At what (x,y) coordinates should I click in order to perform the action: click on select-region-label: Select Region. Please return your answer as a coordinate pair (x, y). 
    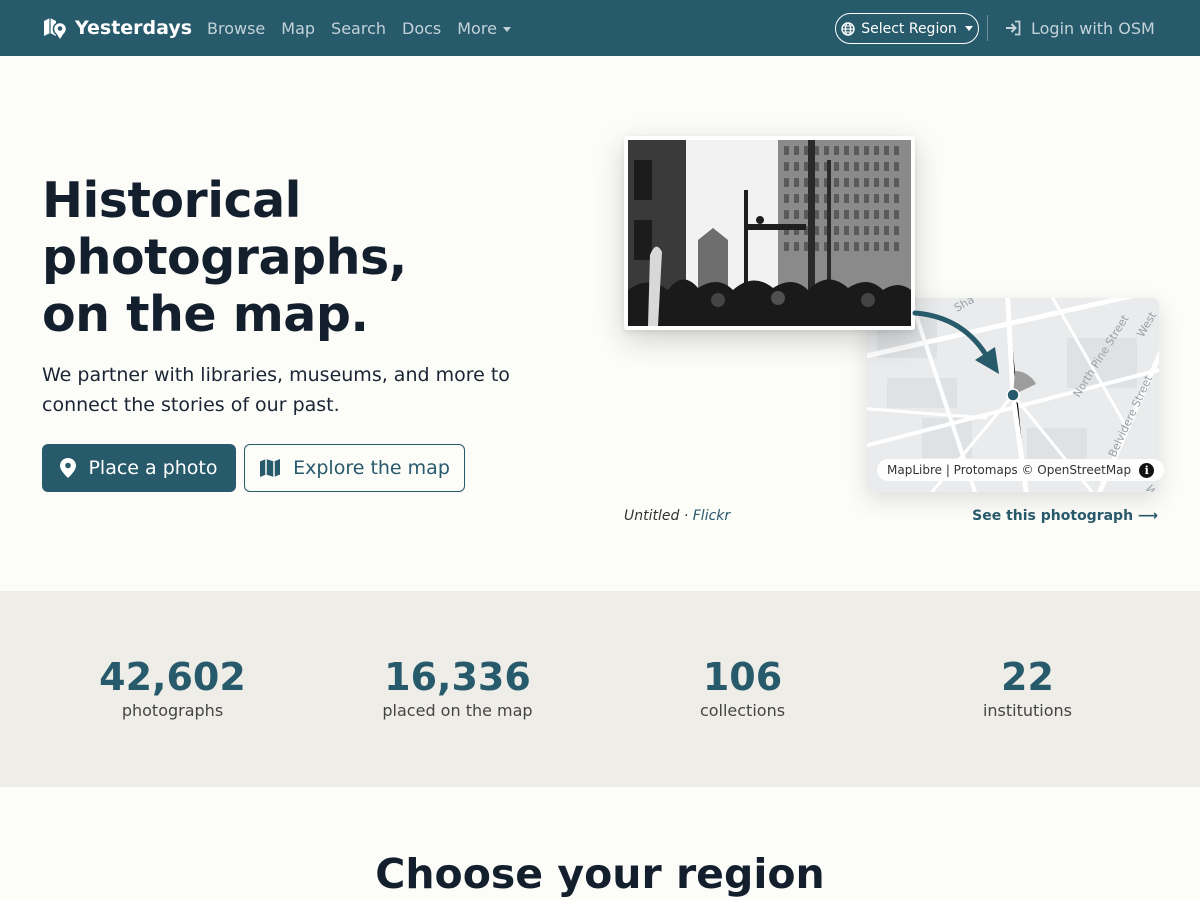
    Looking at the image, I should click on (909, 28).